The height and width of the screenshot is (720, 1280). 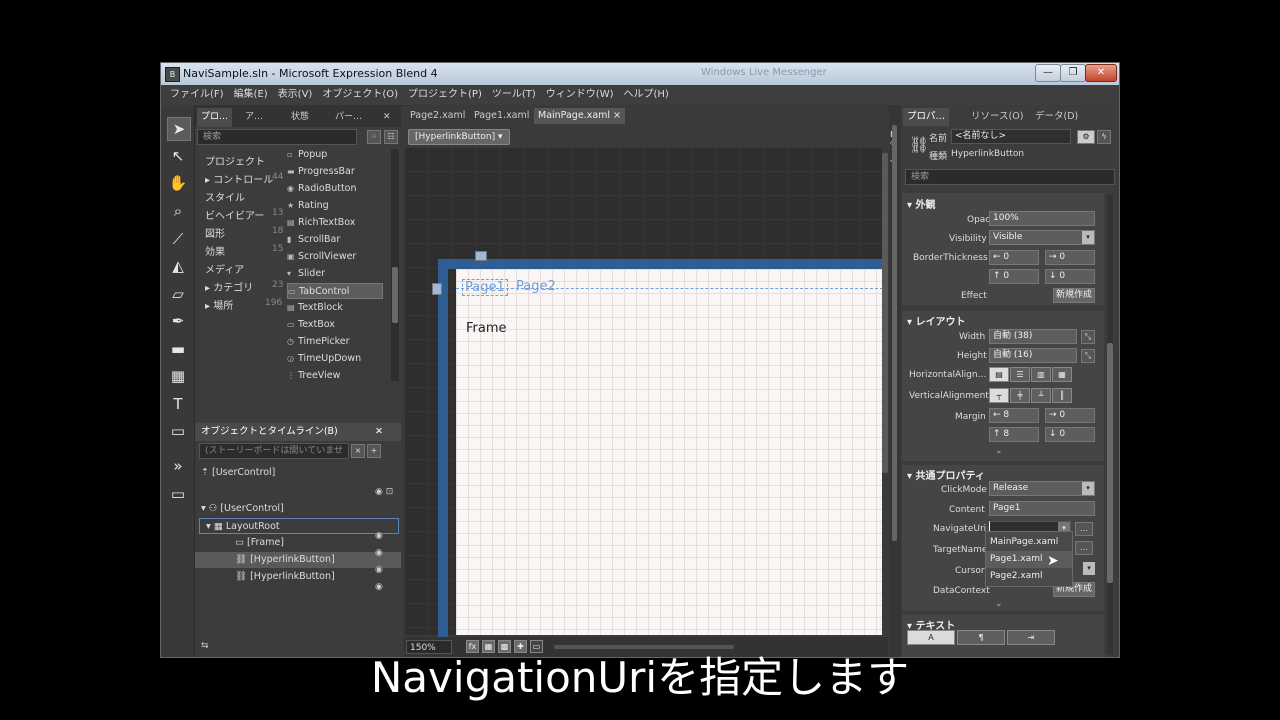 I want to click on margin-bottom-field: ↓ 0, so click(x=1070, y=434).